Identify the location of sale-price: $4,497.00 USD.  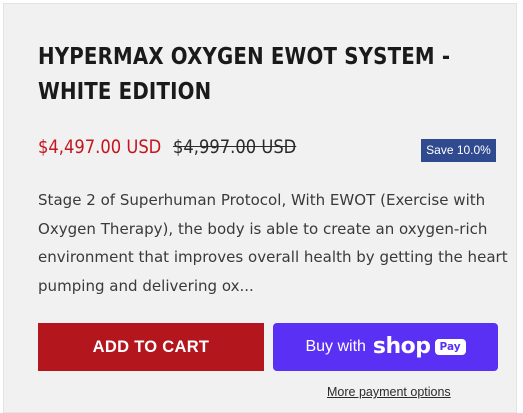
(100, 147).